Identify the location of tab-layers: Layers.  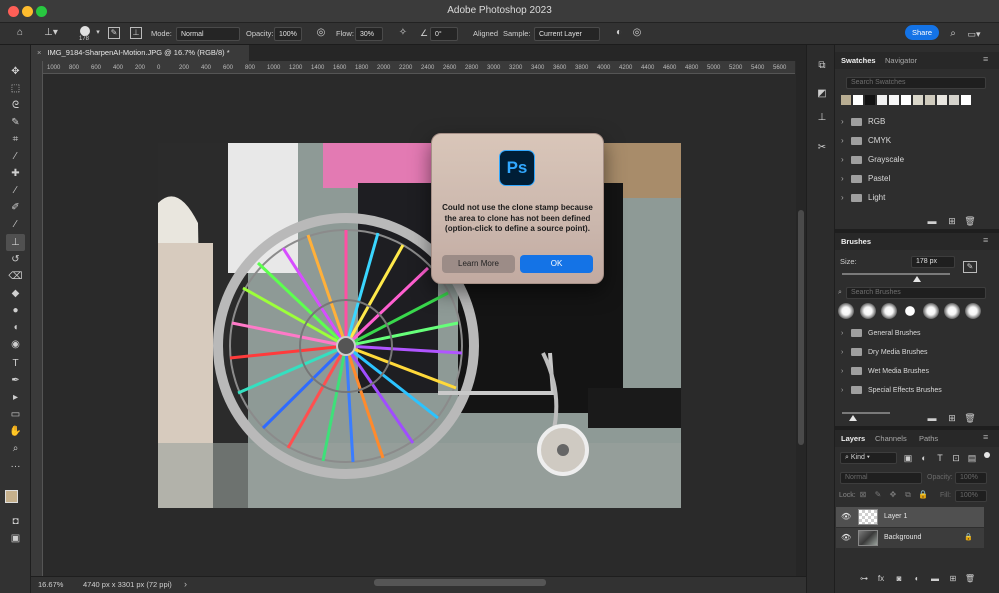
(853, 438).